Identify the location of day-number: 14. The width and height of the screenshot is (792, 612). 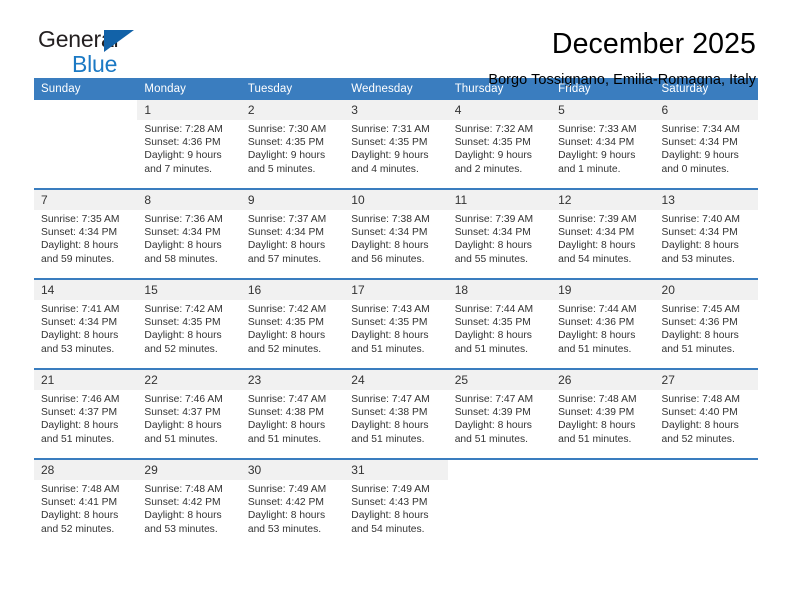
(86, 290).